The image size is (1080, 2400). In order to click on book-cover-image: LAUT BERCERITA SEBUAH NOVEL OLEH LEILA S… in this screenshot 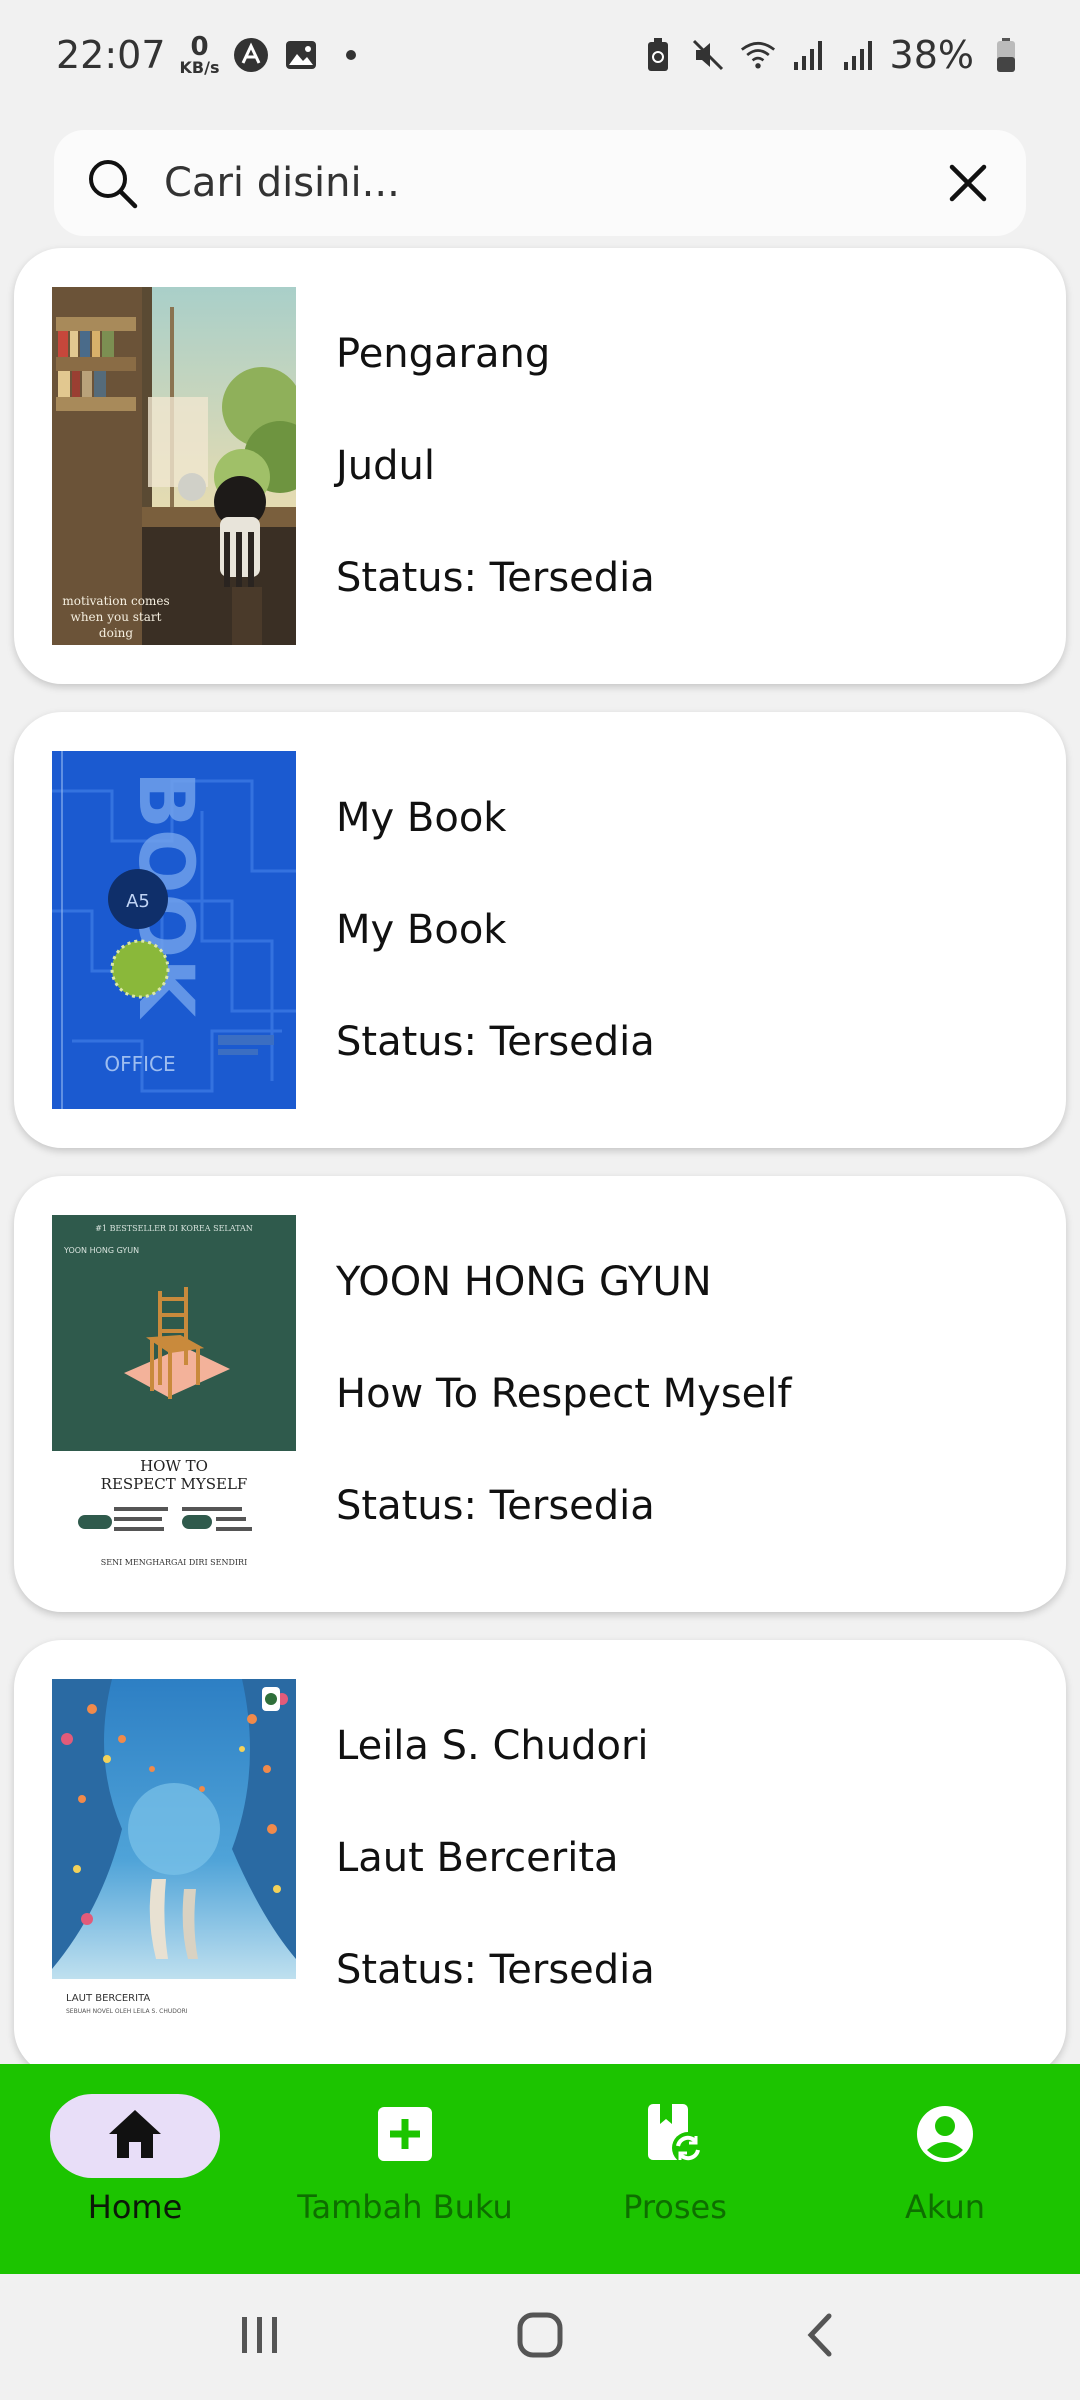, I will do `click(174, 1858)`.